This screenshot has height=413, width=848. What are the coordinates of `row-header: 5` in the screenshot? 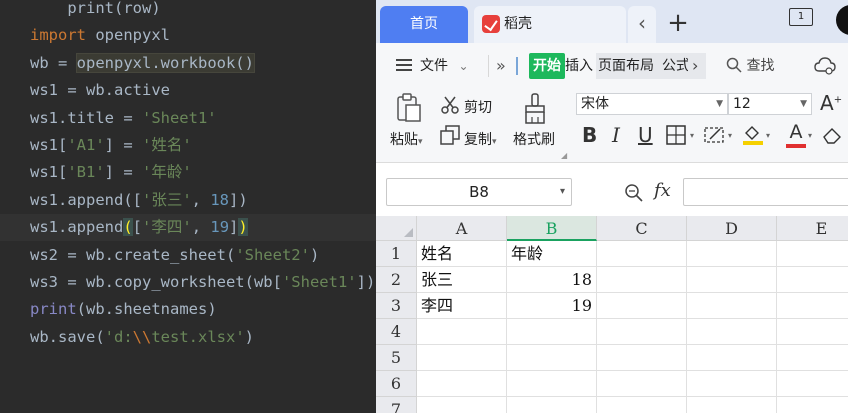 It's located at (396, 358).